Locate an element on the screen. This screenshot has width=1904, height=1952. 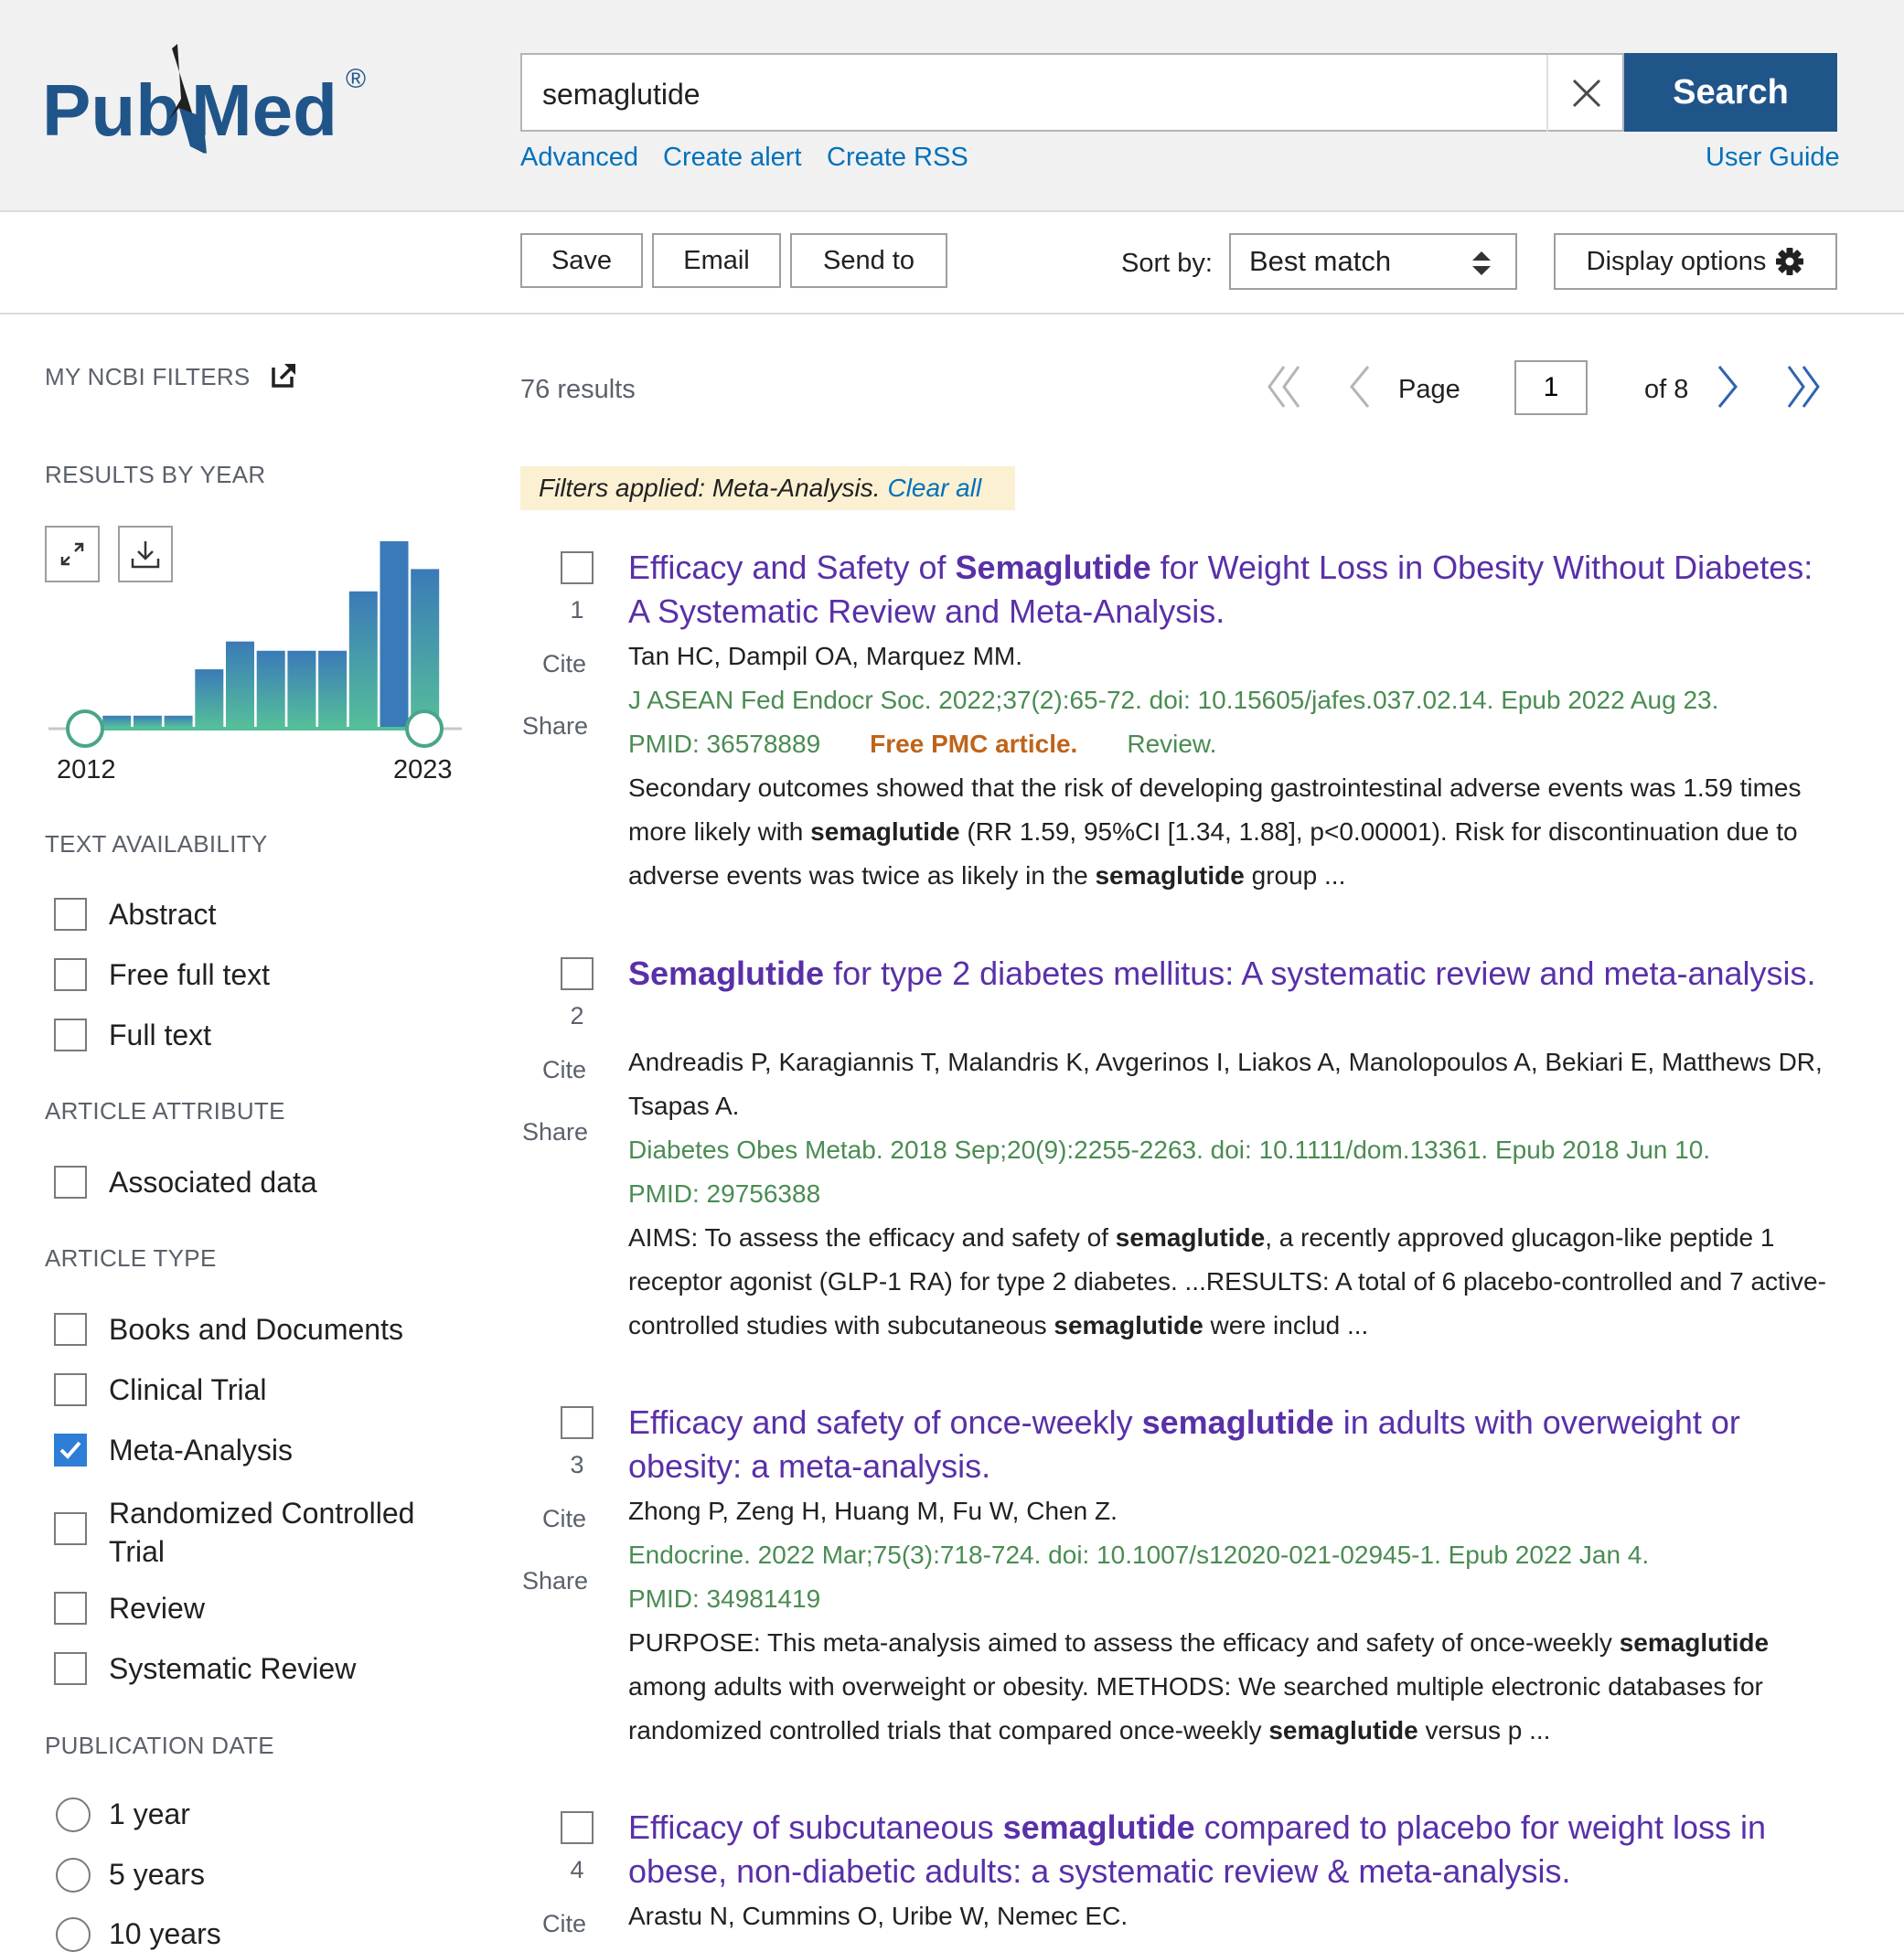
search-term-highlight: Semaglutide is located at coordinates (1053, 567).